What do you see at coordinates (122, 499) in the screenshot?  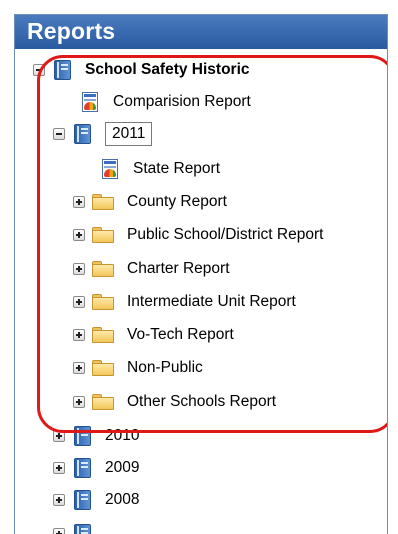 I see `tree-node-label: 2008` at bounding box center [122, 499].